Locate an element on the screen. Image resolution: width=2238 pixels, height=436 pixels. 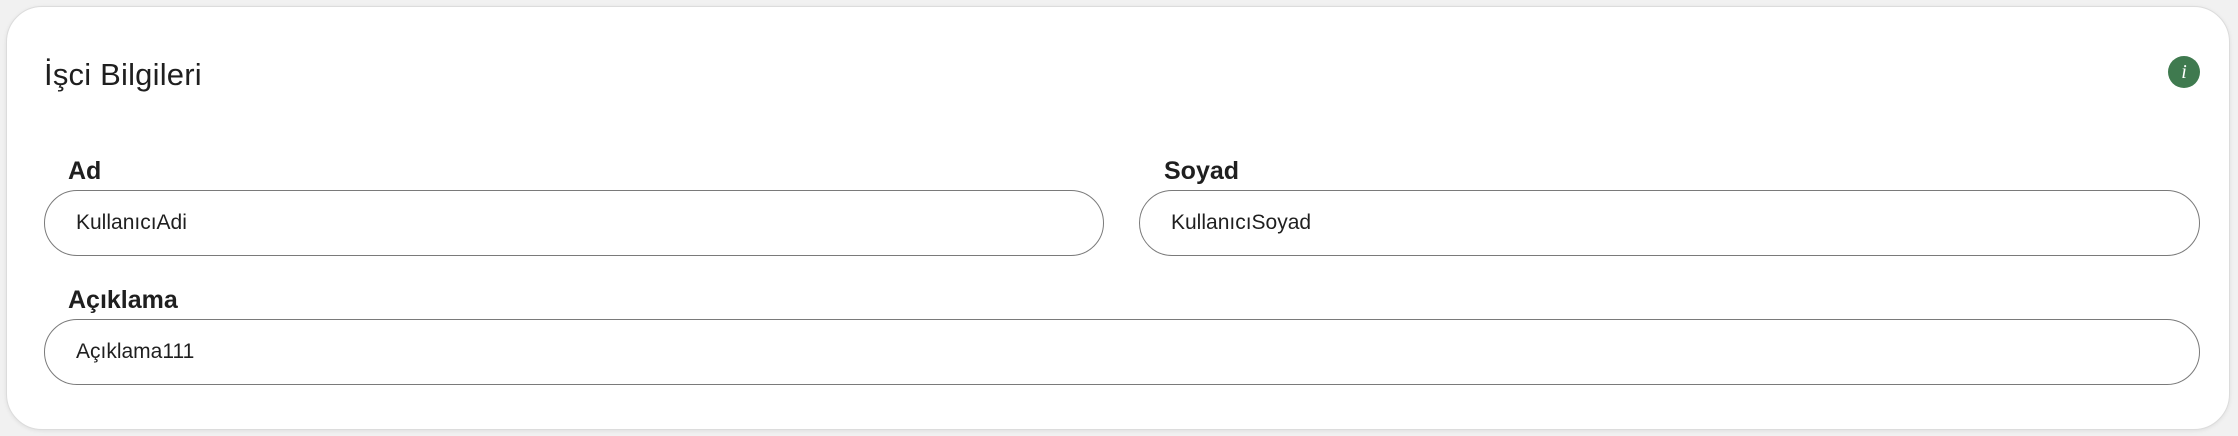
first-name-input is located at coordinates (574, 223).